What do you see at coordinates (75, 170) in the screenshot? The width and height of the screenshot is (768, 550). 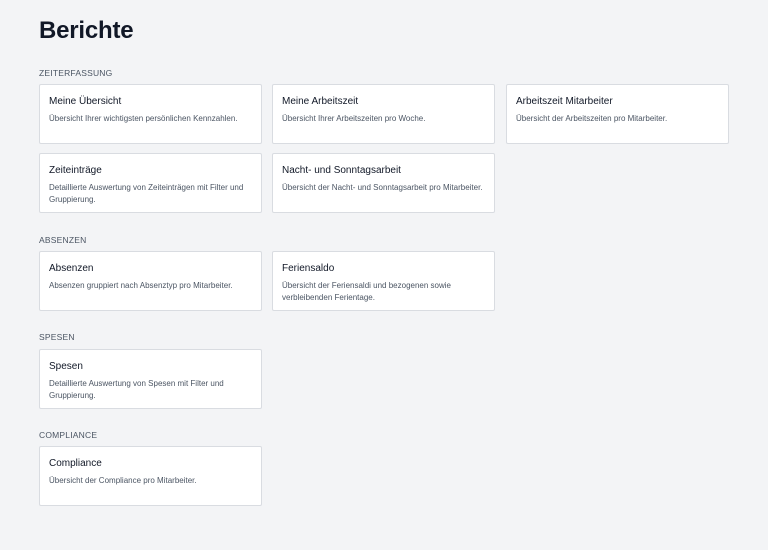 I see `card-title: Zeiteinträge` at bounding box center [75, 170].